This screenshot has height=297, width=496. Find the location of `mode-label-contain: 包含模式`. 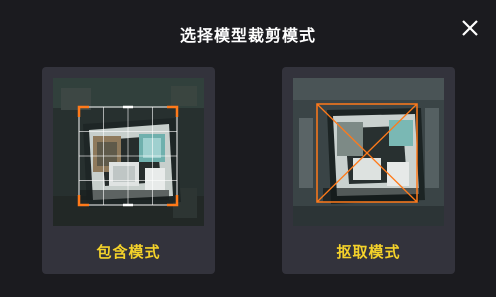

mode-label-contain: 包含模式 is located at coordinates (128, 252).